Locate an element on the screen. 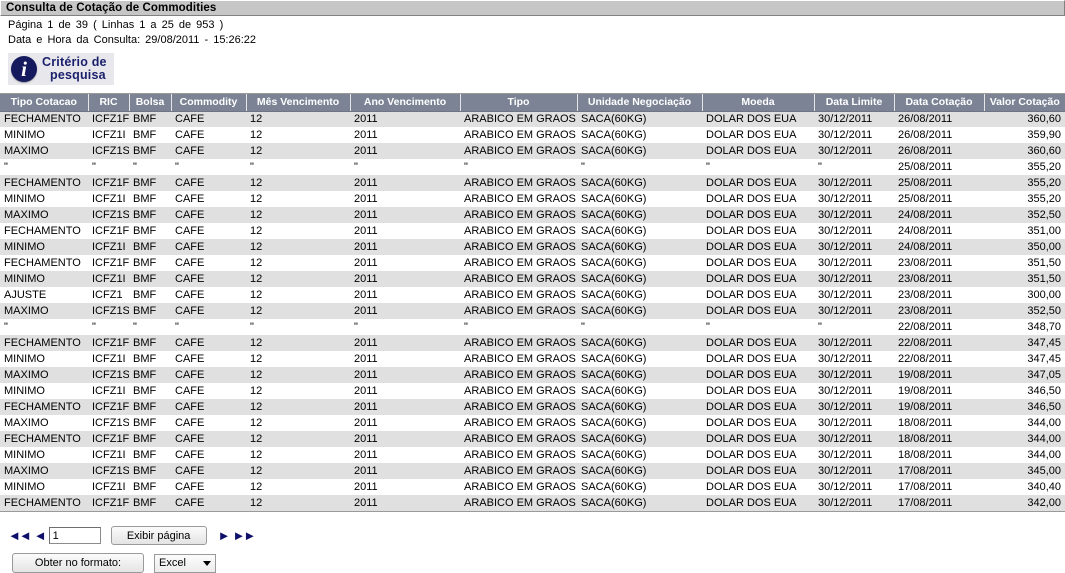  cell-16-3: CAFE is located at coordinates (208, 375).